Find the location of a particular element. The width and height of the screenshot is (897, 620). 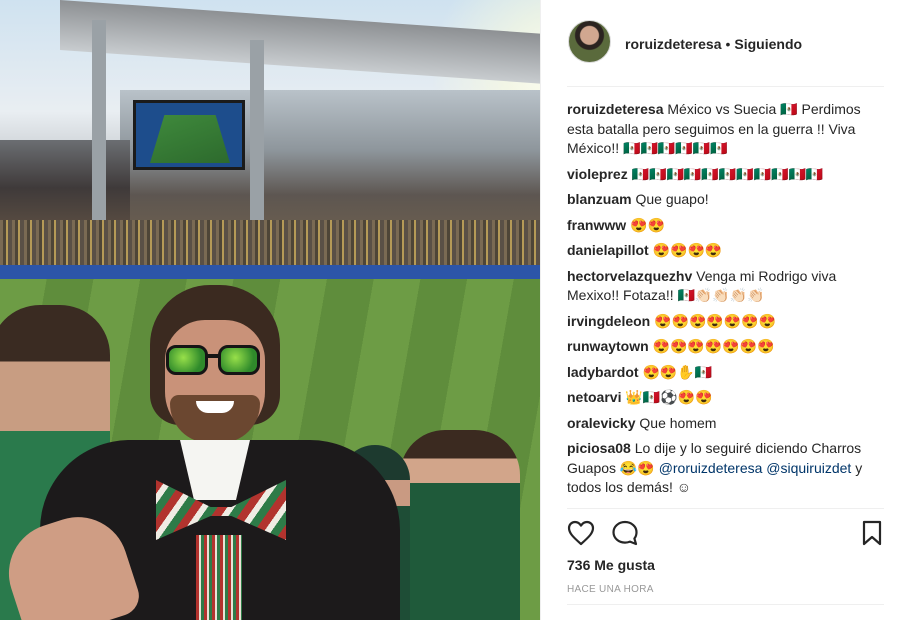

comment: franwww 😍😍 is located at coordinates (726, 226).